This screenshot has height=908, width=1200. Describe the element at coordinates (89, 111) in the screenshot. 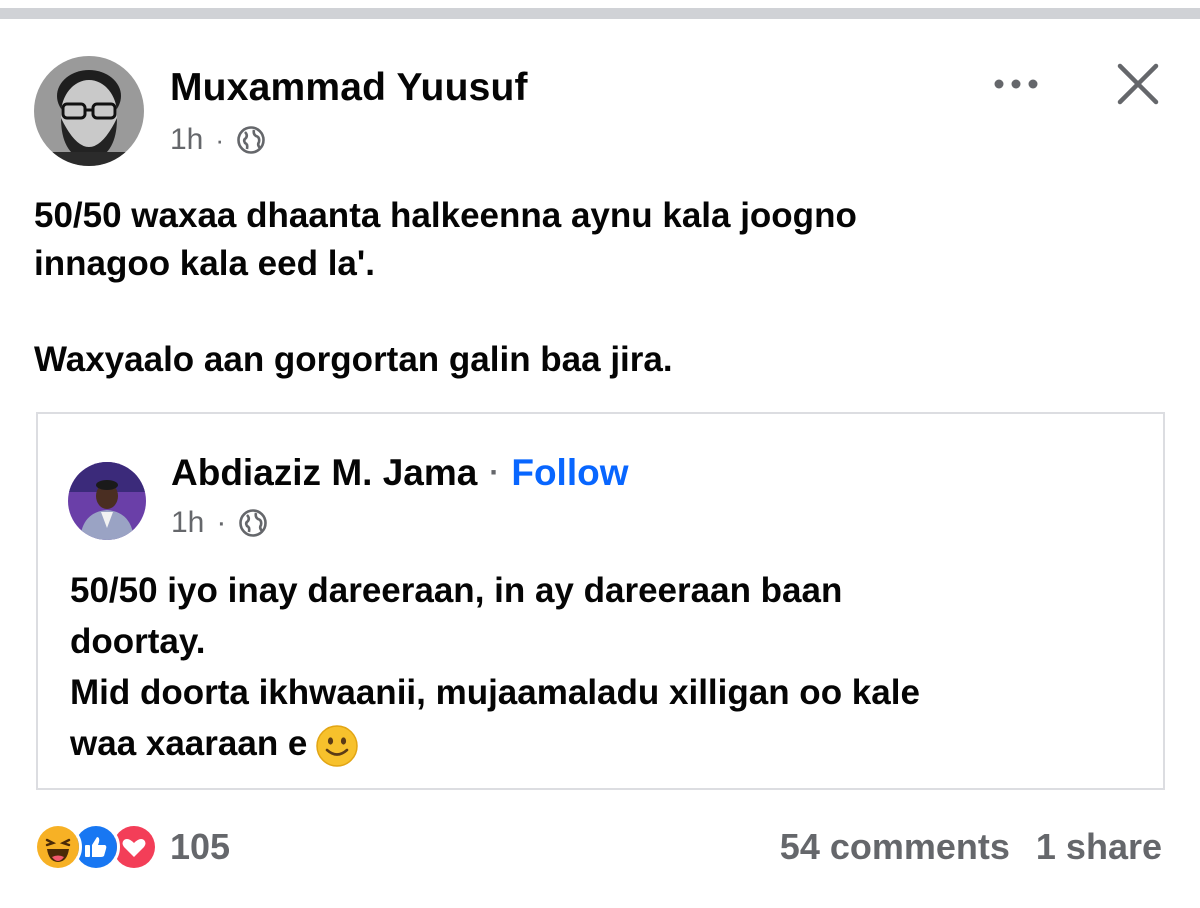

I see `author-avatar` at that location.